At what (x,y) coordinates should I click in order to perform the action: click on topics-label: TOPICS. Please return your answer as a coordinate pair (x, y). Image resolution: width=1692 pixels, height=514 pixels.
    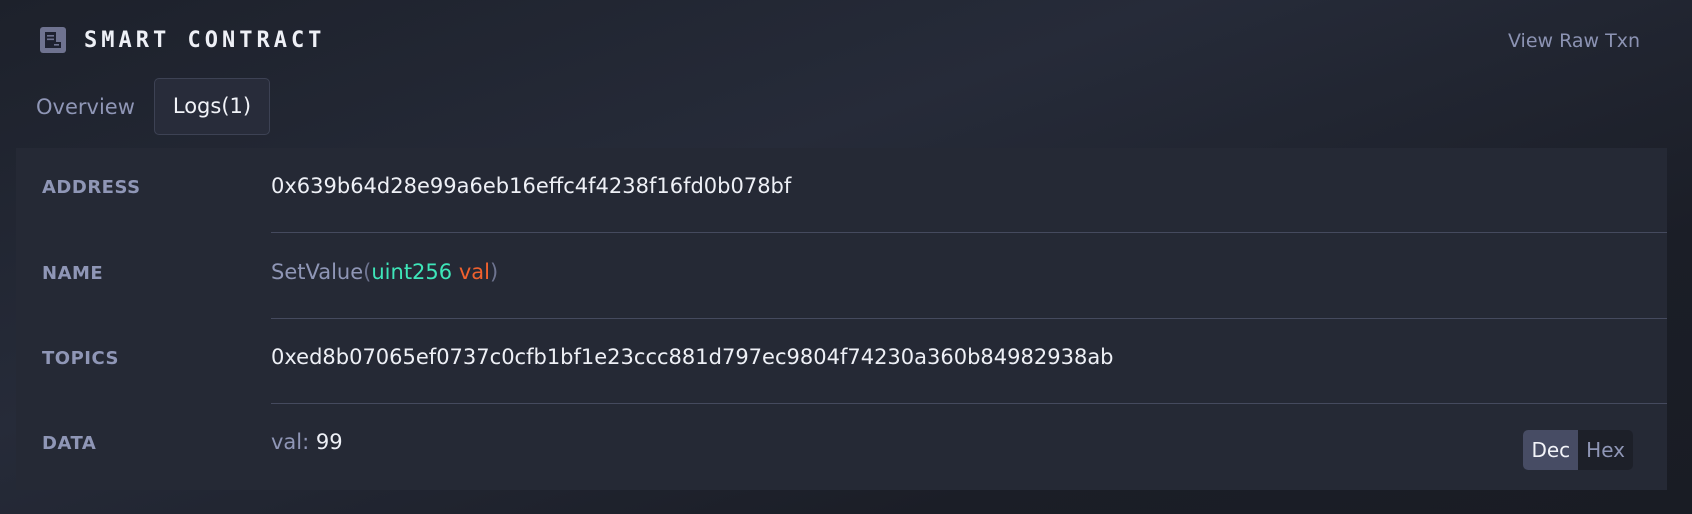
    Looking at the image, I should click on (80, 358).